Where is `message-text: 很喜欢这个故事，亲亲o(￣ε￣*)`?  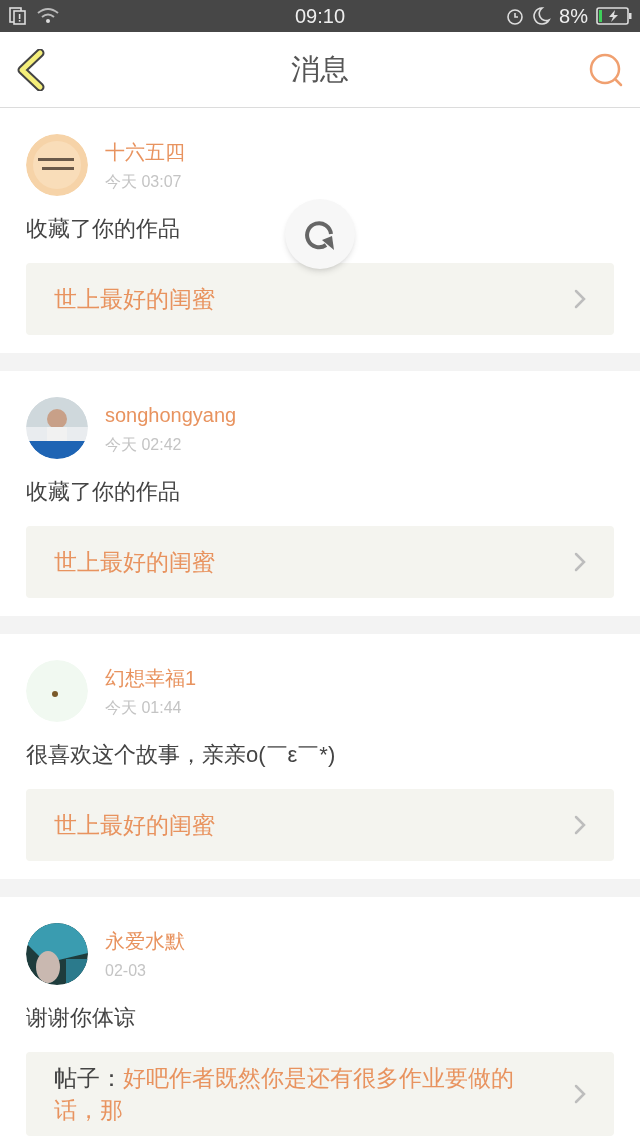 message-text: 很喜欢这个故事，亲亲o(￣ε￣*) is located at coordinates (181, 755).